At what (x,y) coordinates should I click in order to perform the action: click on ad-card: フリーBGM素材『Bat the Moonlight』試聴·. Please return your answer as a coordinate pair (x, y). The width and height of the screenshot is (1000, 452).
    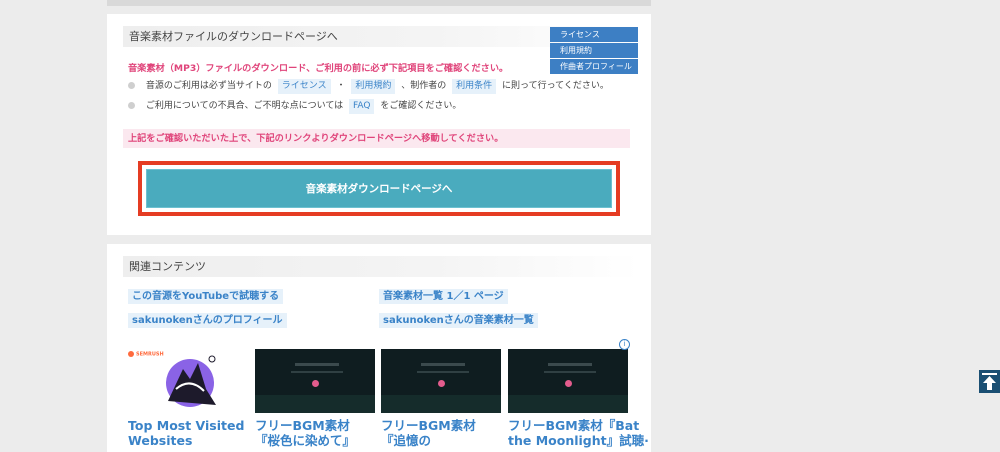
    Looking at the image, I should click on (578, 398).